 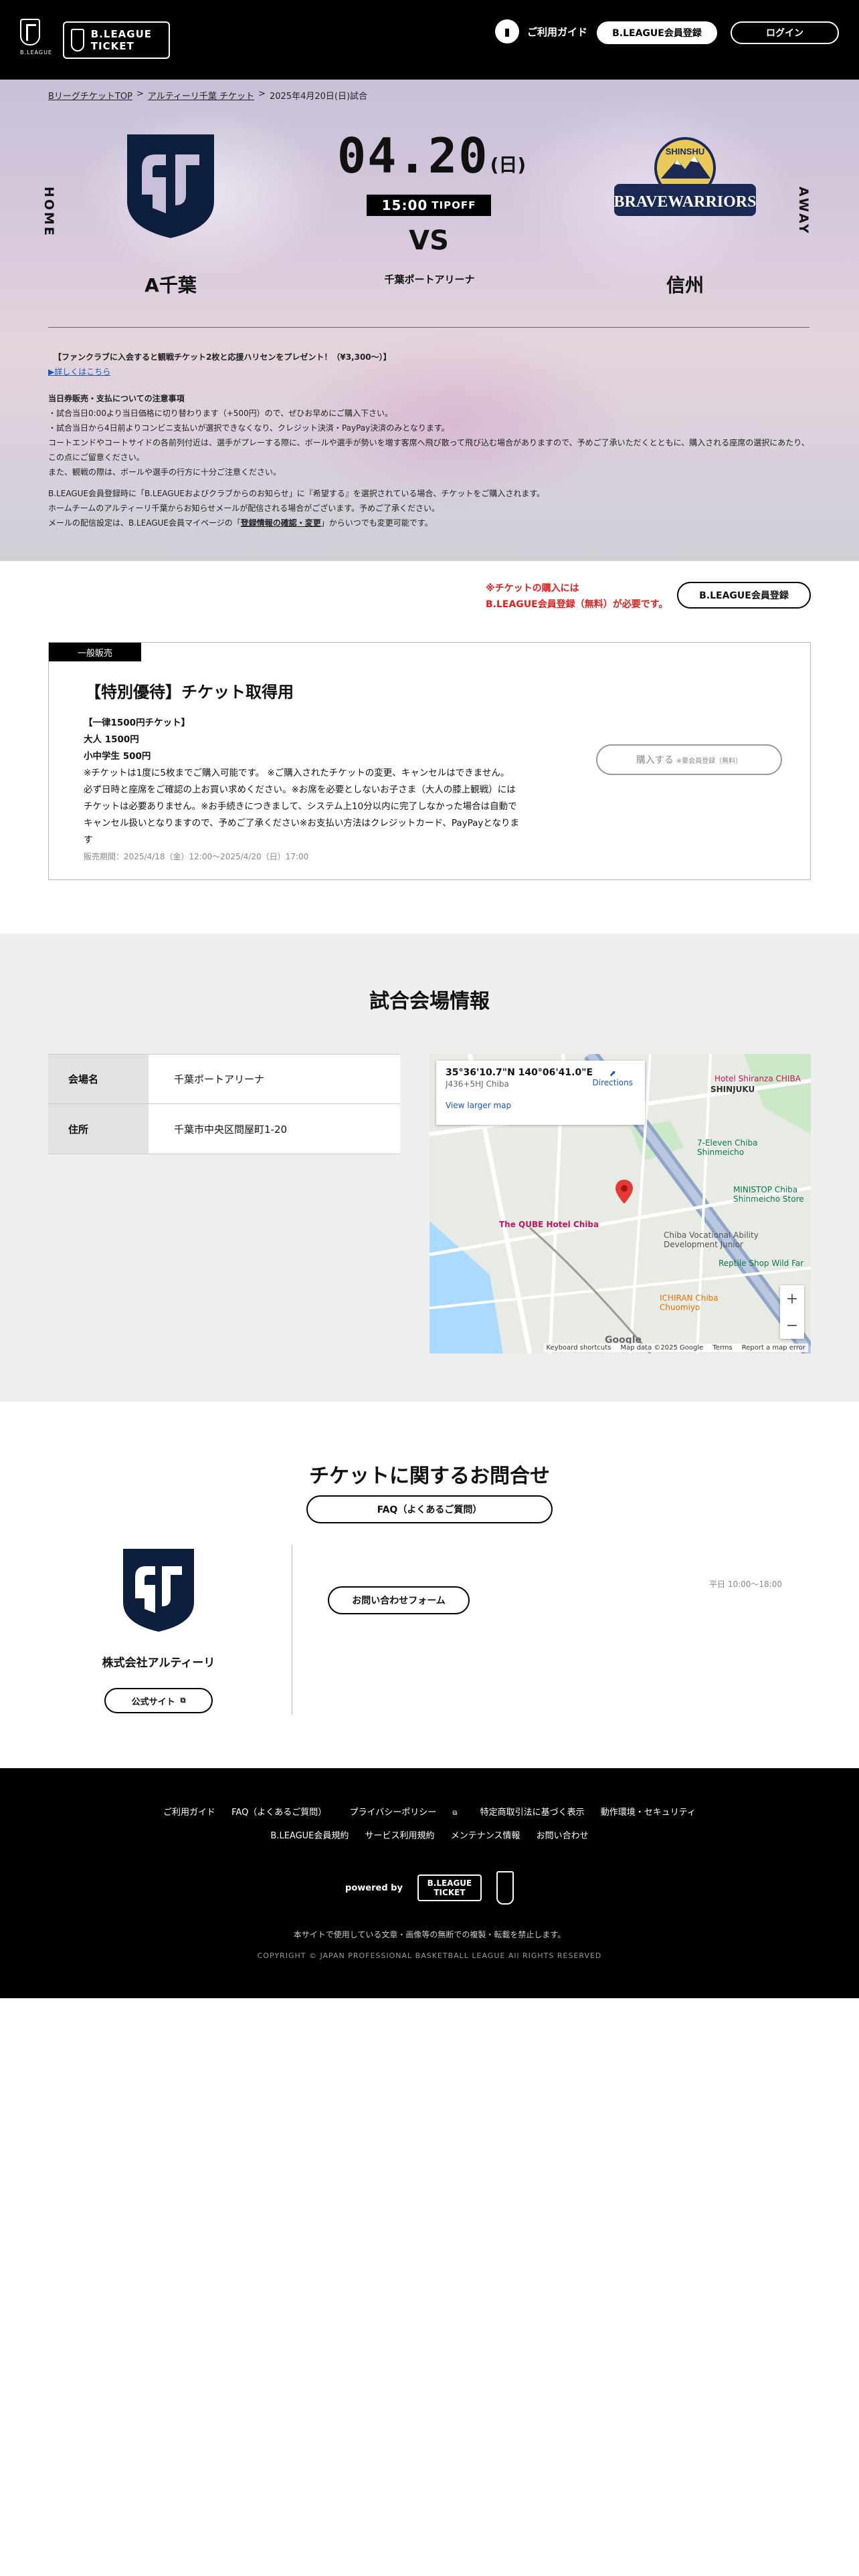 I want to click on tipoff-time: 15:00, so click(x=405, y=205).